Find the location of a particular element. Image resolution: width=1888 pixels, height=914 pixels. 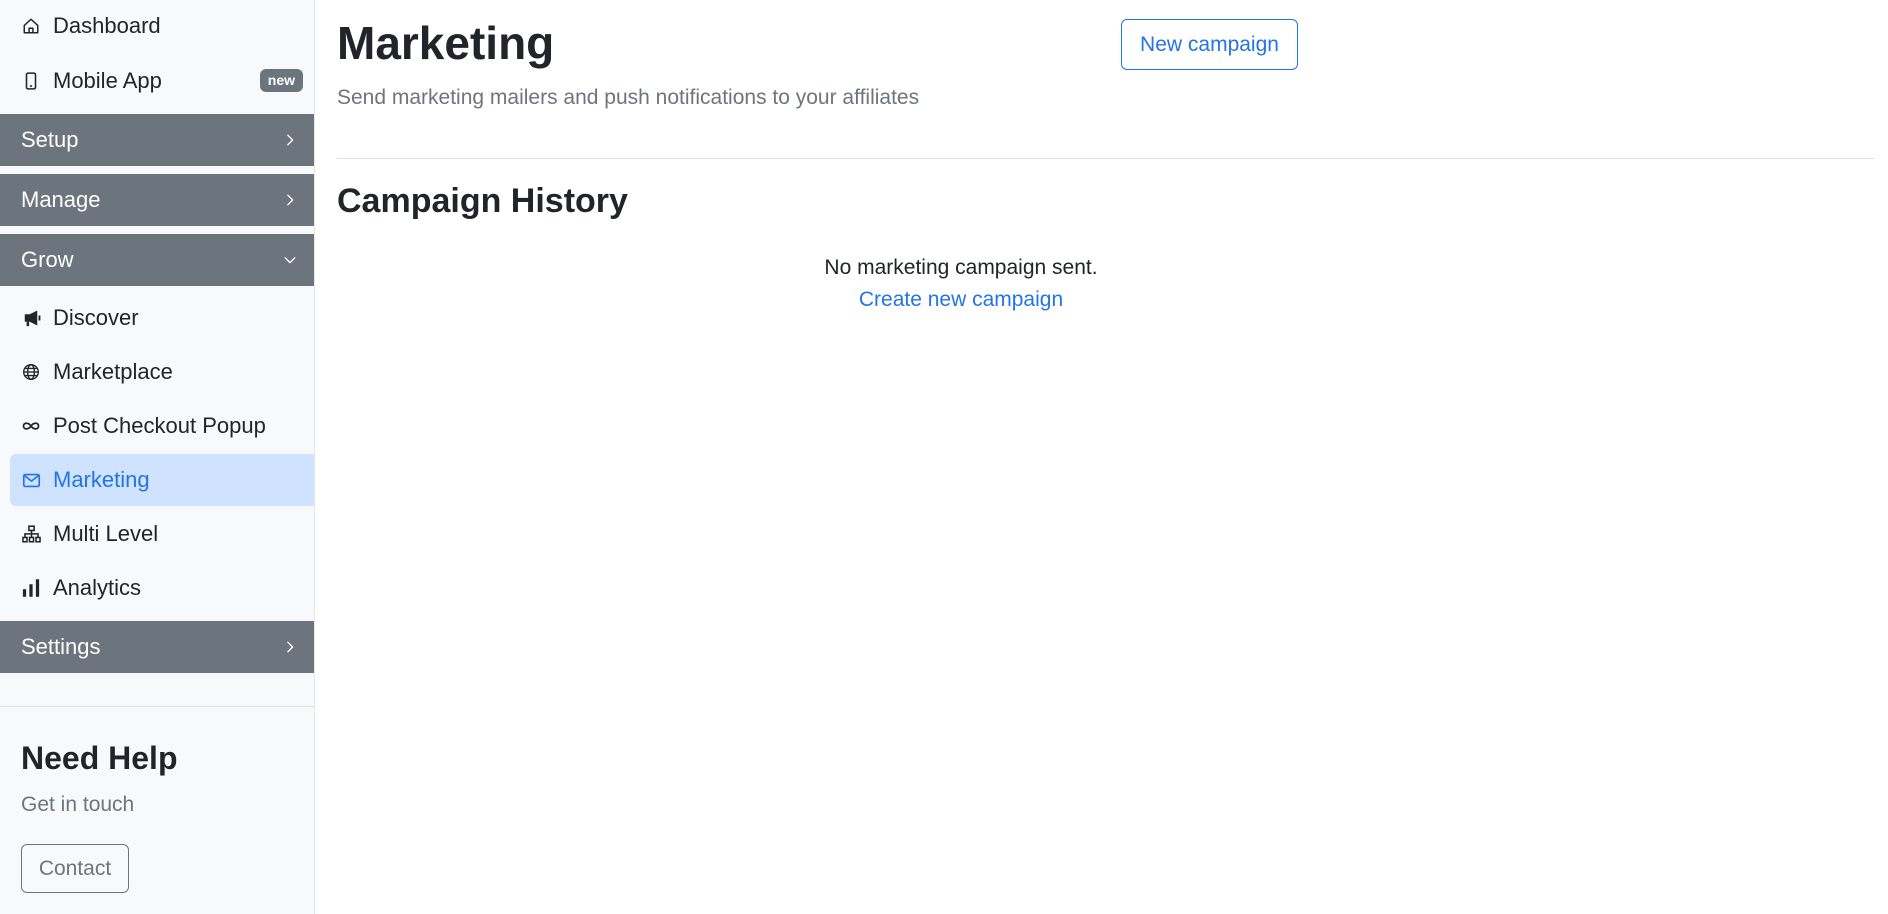

chevron-down-icon is located at coordinates (290, 260).